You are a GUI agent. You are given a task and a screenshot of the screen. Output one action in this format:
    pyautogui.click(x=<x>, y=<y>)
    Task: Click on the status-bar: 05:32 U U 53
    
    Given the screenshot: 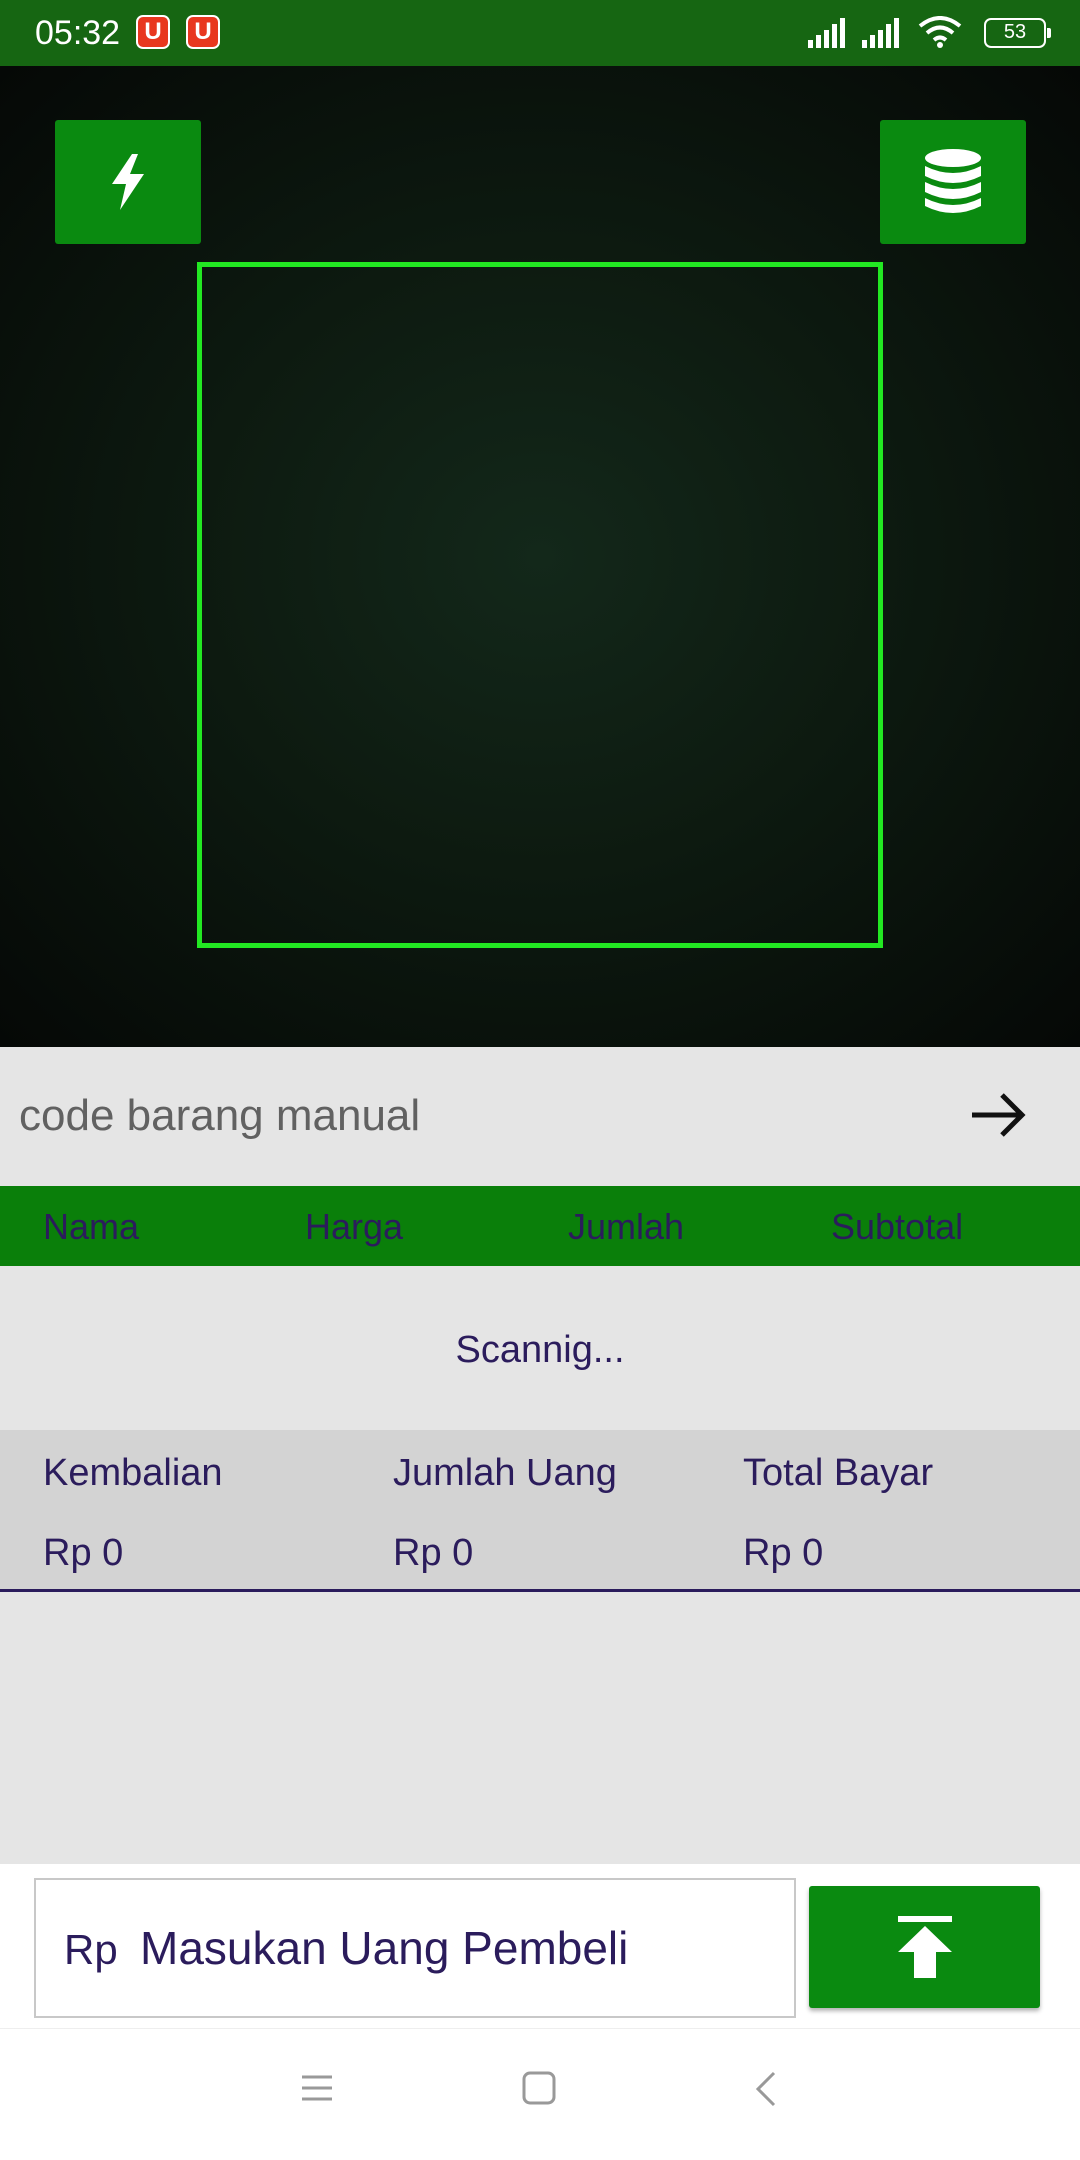 What is the action you would take?
    pyautogui.click(x=540, y=33)
    